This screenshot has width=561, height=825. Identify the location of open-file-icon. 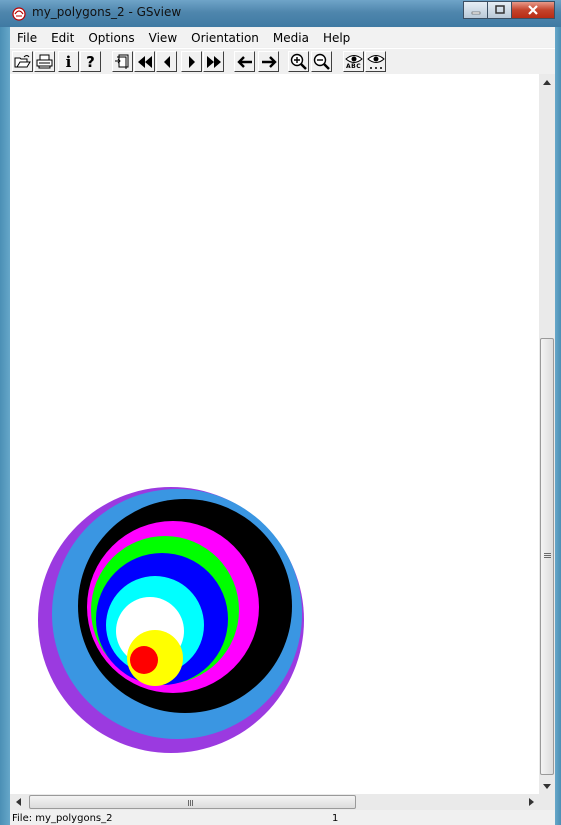
(22, 61).